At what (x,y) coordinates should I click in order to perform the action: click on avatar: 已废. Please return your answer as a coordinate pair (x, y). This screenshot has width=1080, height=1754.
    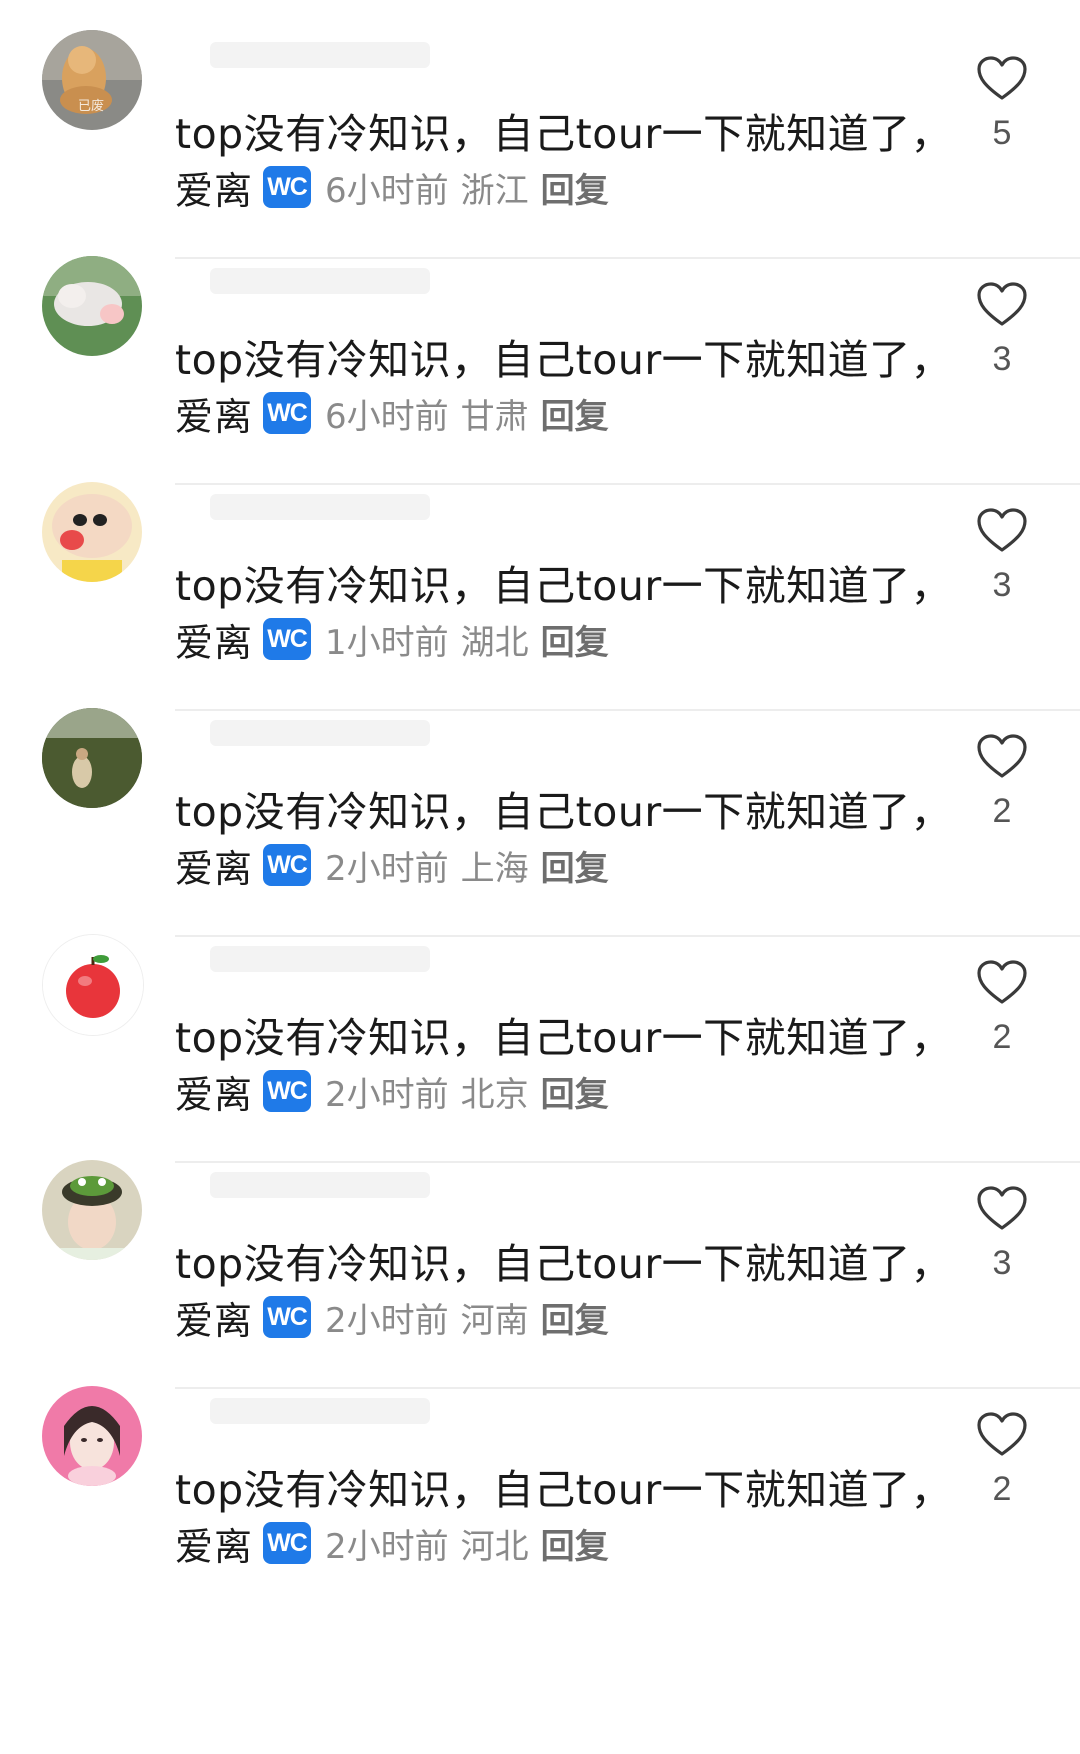
    Looking at the image, I should click on (92, 80).